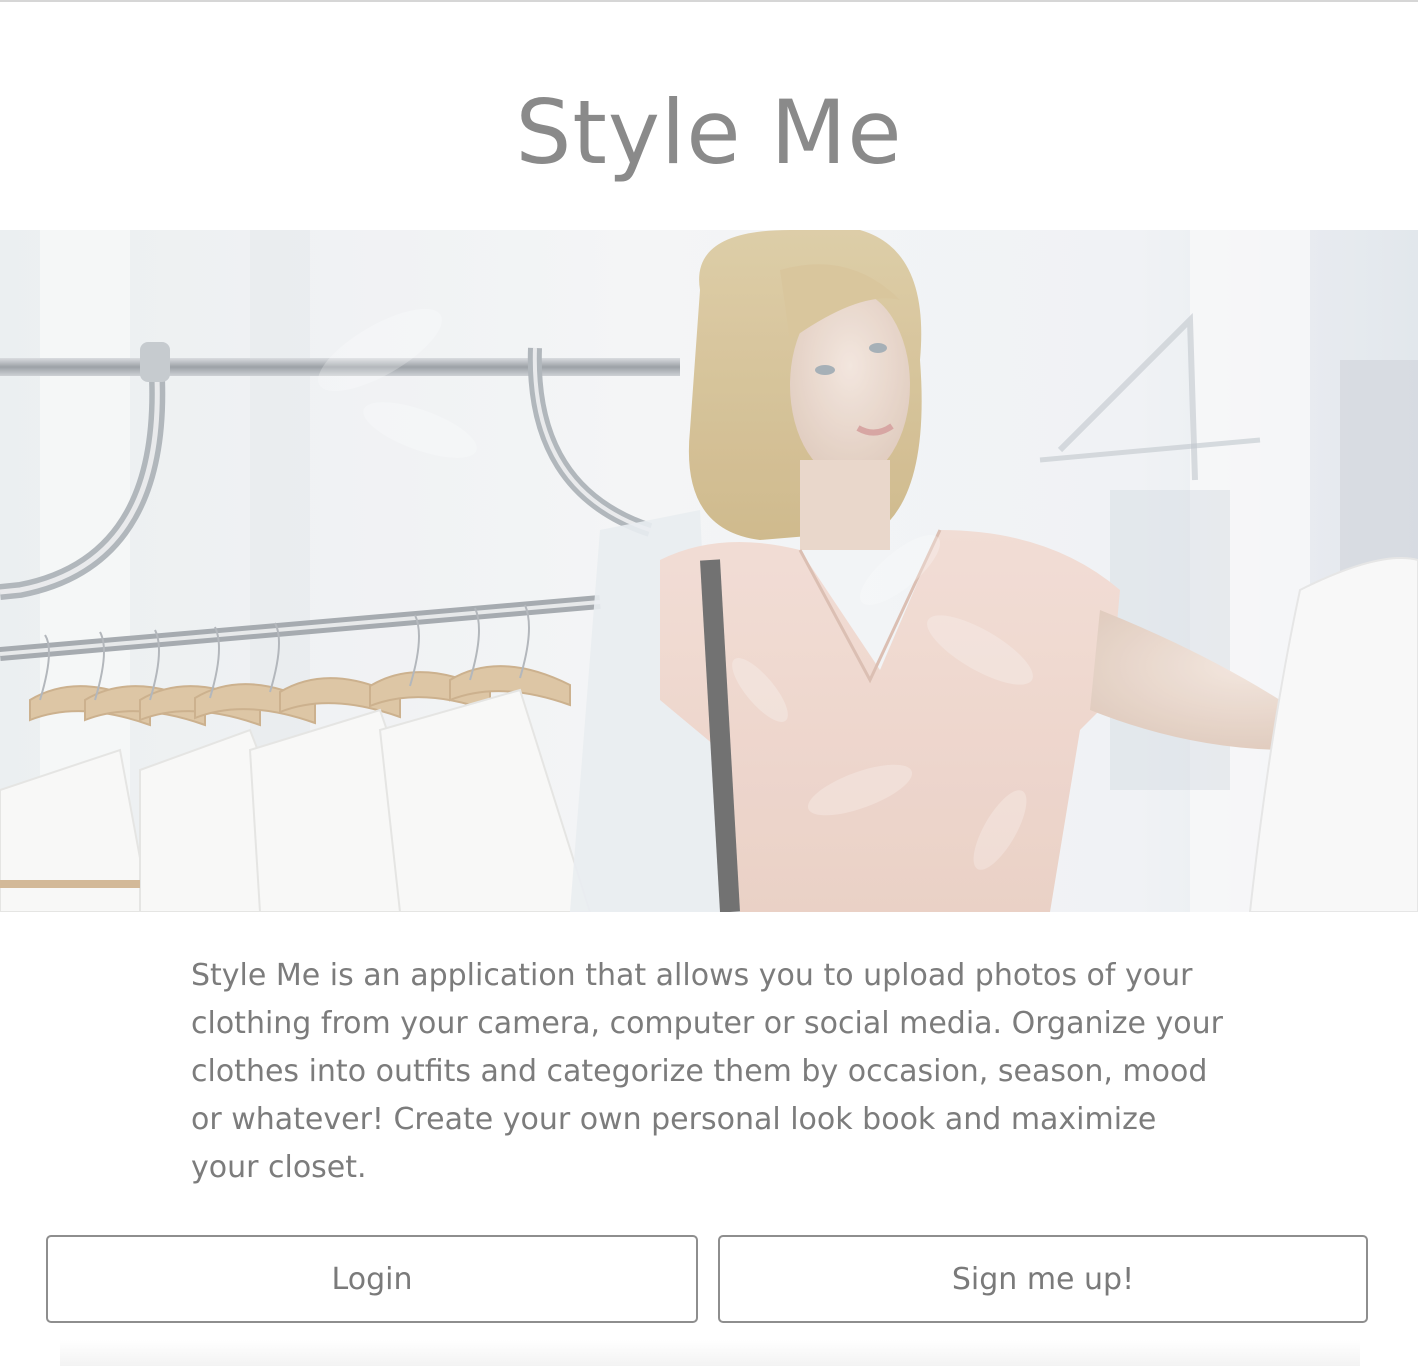 Image resolution: width=1418 pixels, height=1366 pixels. Describe the element at coordinates (709, 132) in the screenshot. I see `app-title: Style Me` at that location.